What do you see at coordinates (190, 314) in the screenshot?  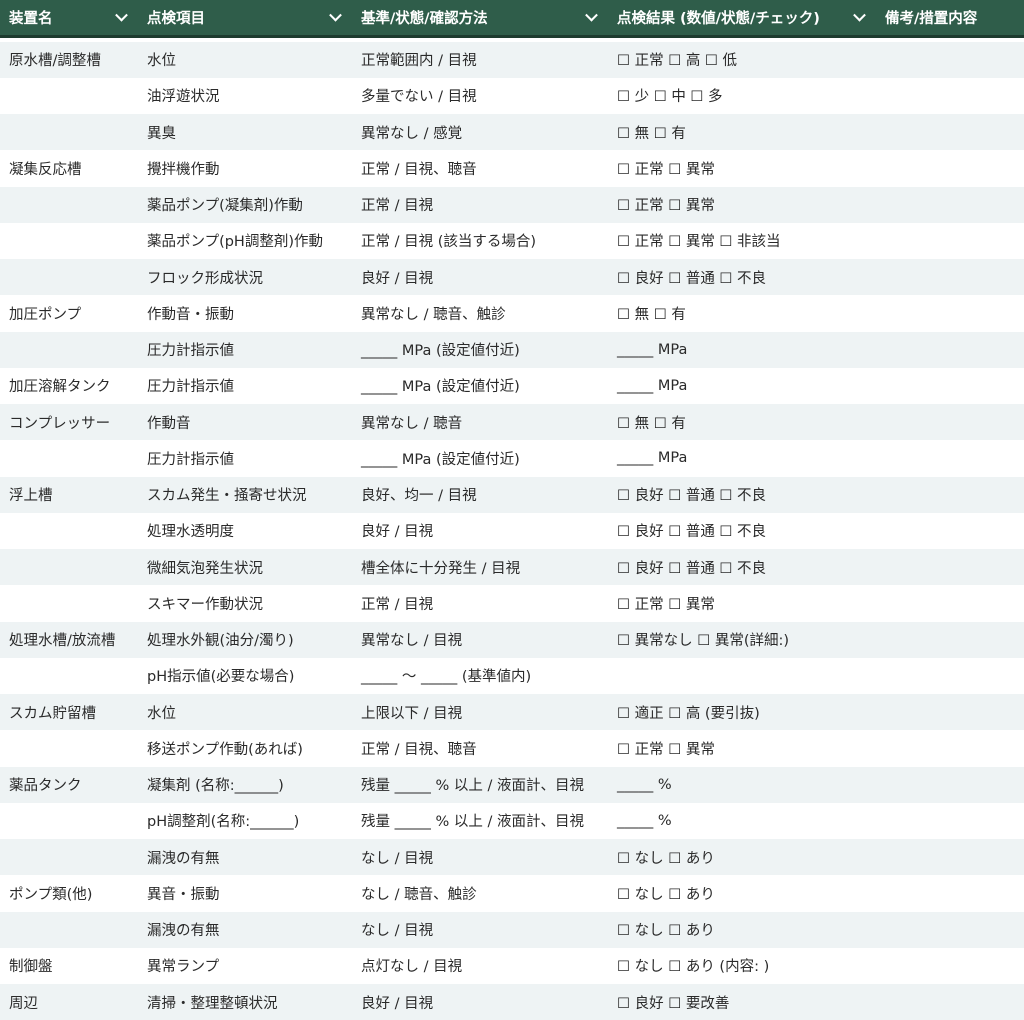 I see `inspection-item-cell: 作動音・振動` at bounding box center [190, 314].